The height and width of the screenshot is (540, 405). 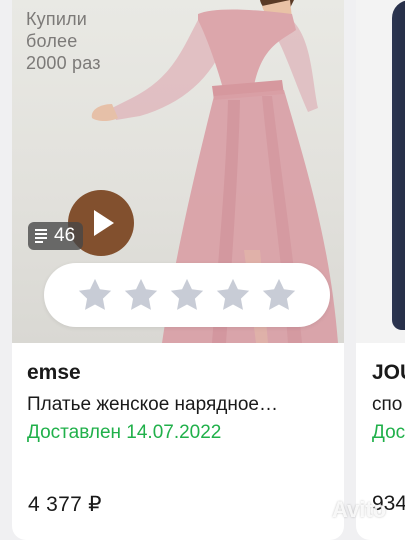 I want to click on promo-badge: Купили более 2000 раз, so click(x=91, y=41).